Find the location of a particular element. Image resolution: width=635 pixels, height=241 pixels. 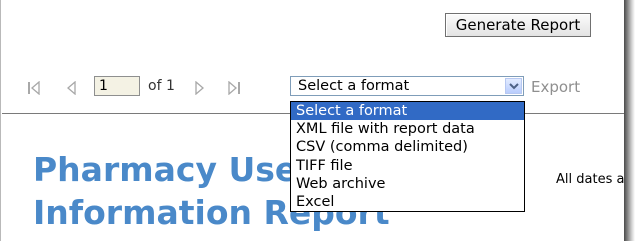

export-format-select: Select a format is located at coordinates (407, 86).